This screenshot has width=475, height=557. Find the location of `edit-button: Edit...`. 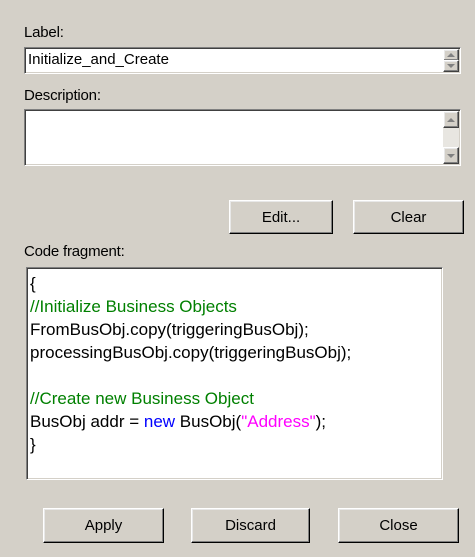

edit-button: Edit... is located at coordinates (281, 217).